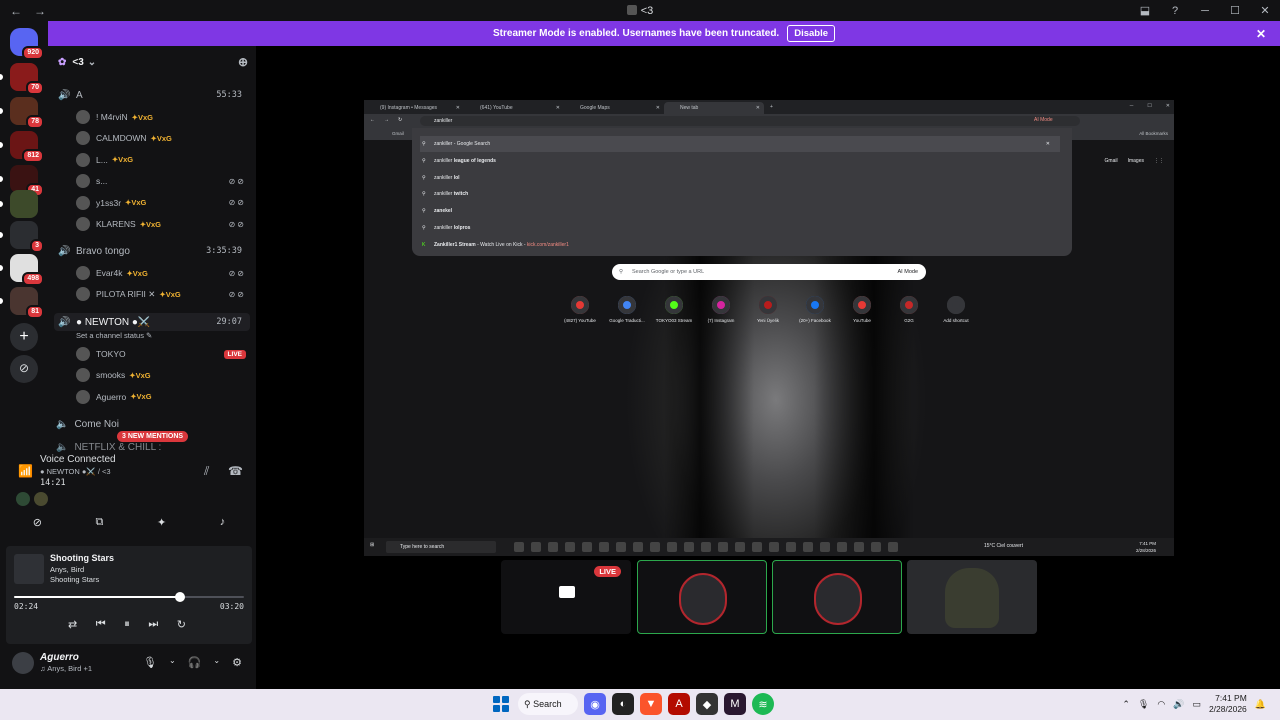 The height and width of the screenshot is (720, 1280). What do you see at coordinates (956, 309) in the screenshot?
I see `shortcut-tile: Add shortcut` at bounding box center [956, 309].